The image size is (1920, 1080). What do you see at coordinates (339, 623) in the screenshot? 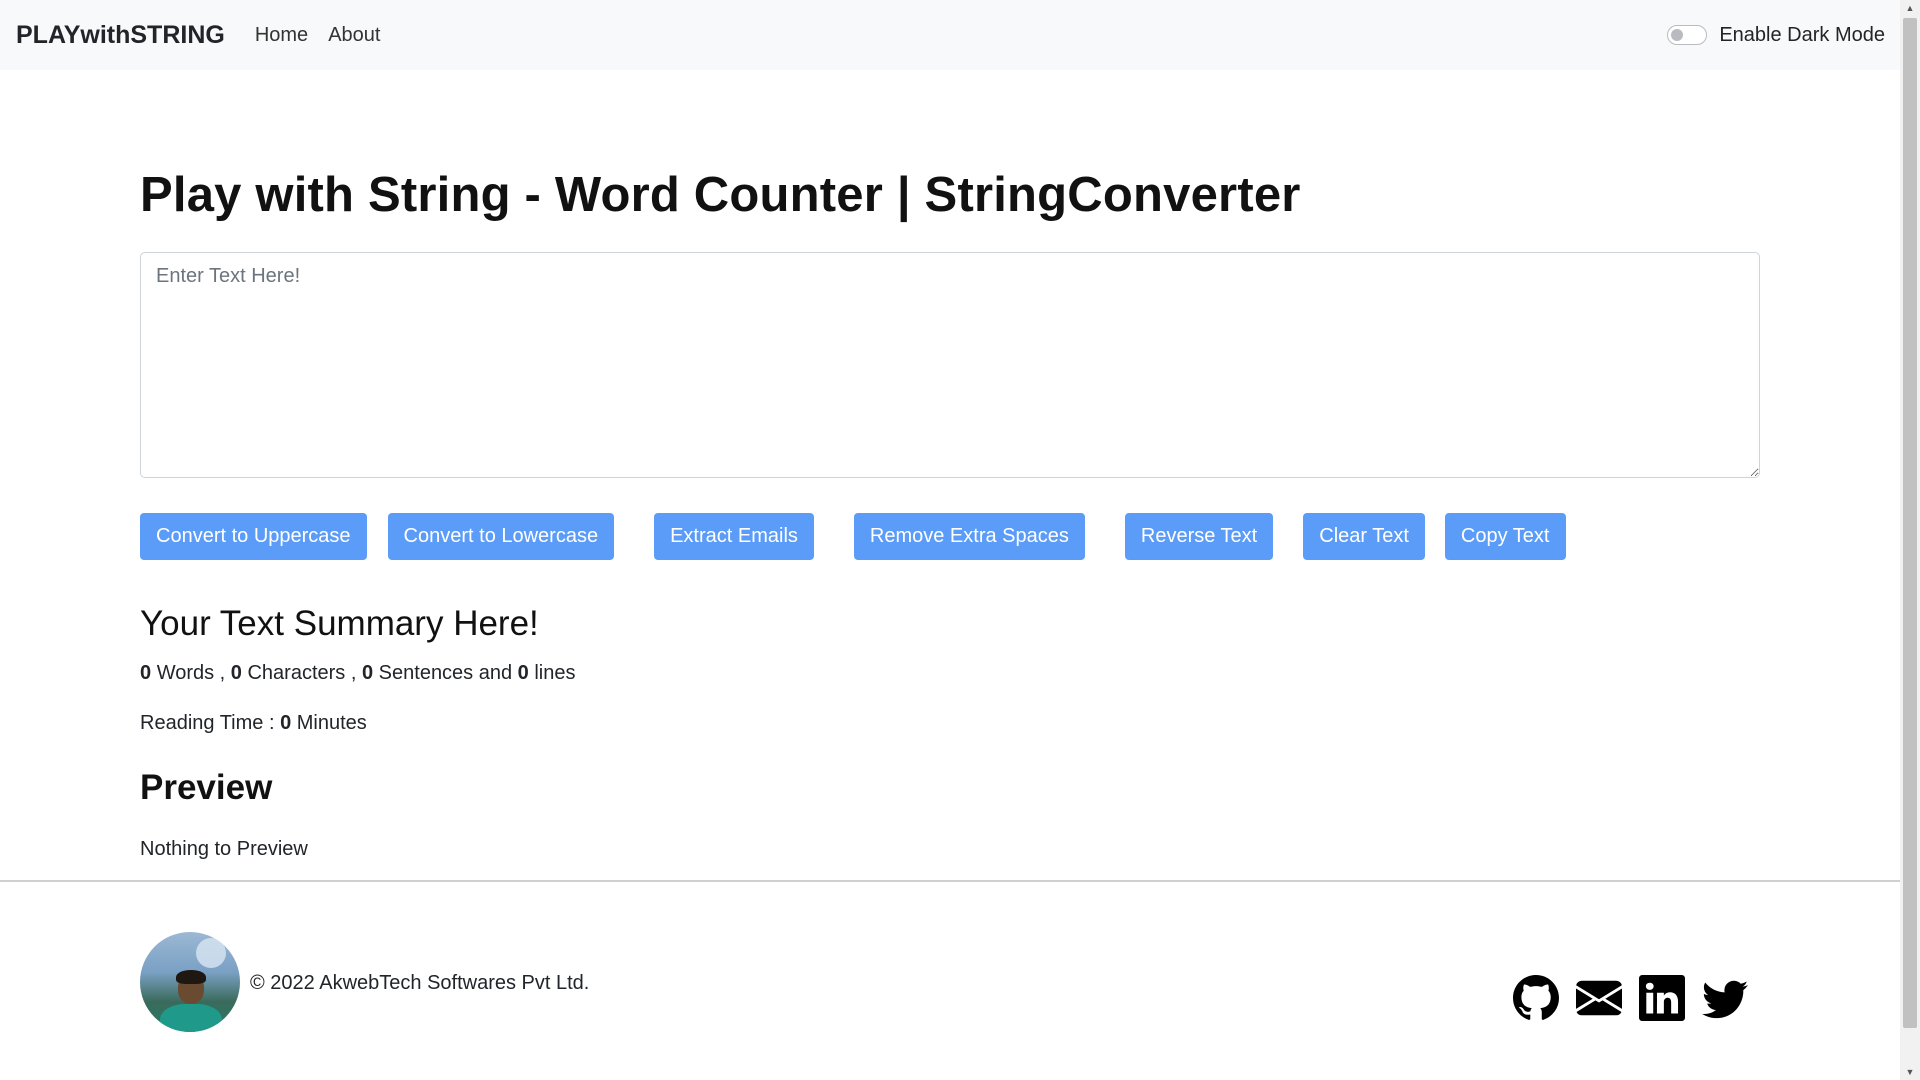
I see `summary-heading: Your Text Summary Here!` at bounding box center [339, 623].